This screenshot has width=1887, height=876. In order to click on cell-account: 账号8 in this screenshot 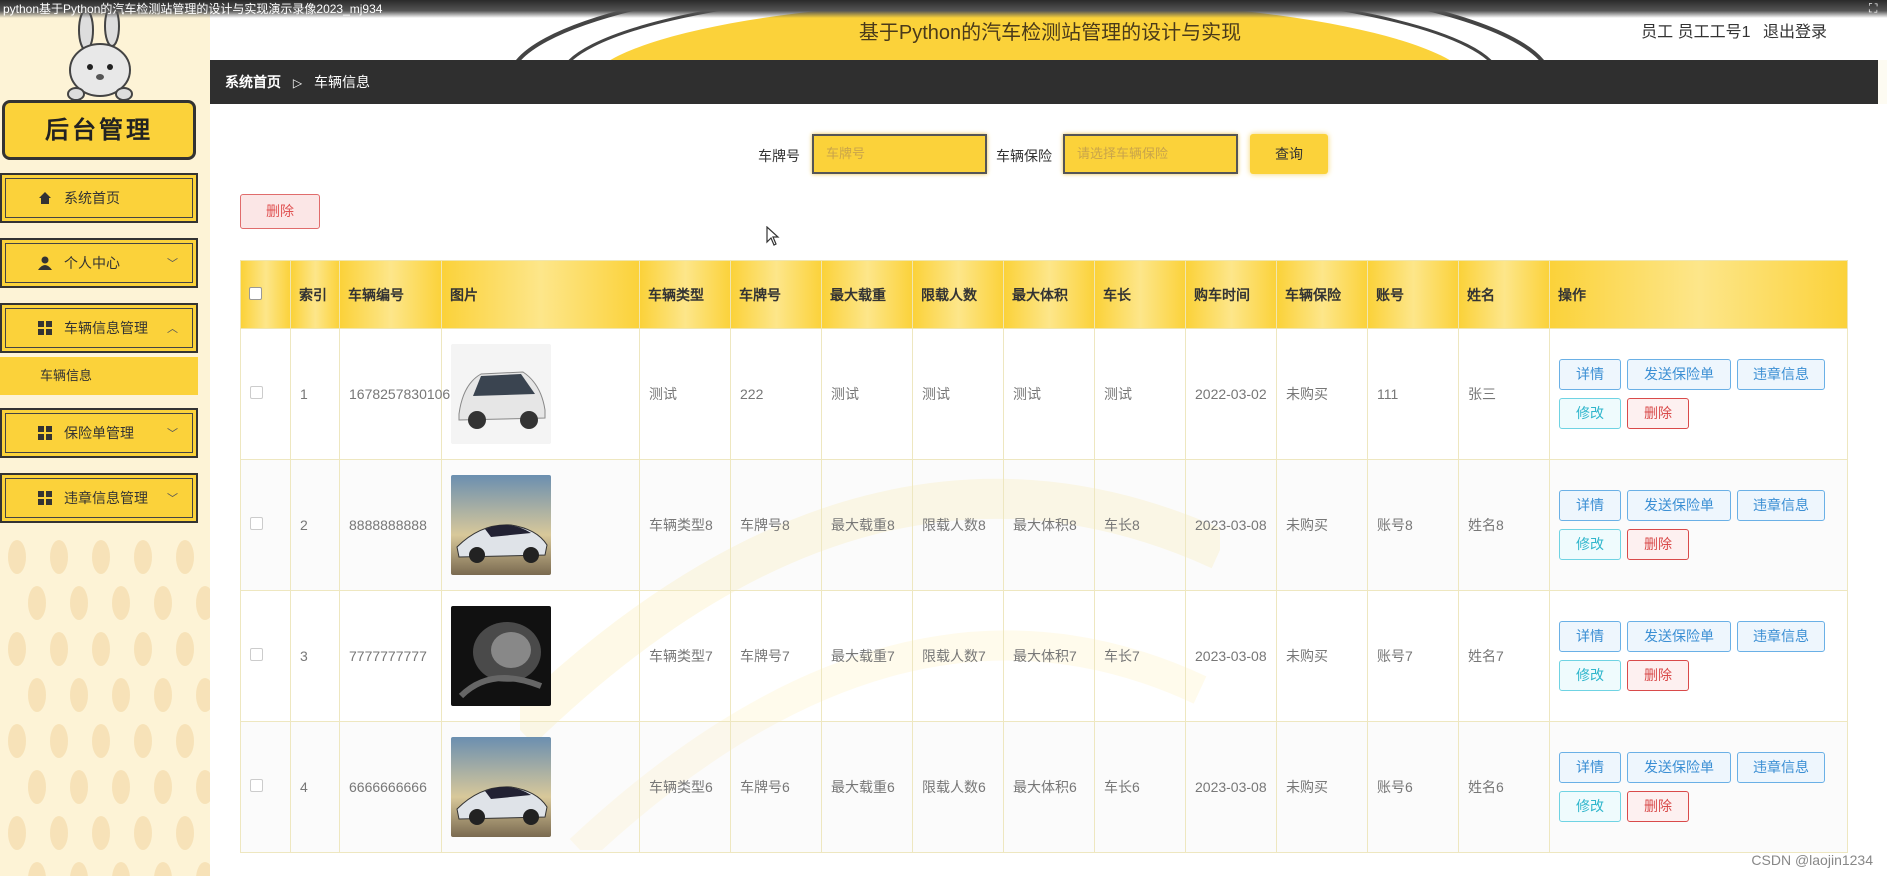, I will do `click(1413, 525)`.